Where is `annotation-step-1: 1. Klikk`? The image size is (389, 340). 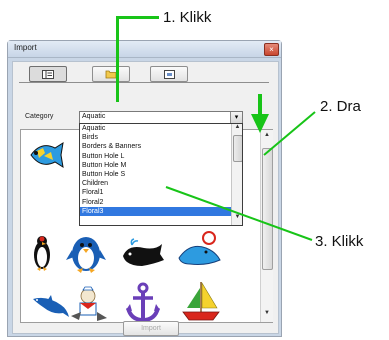
annotation-step-1: 1. Klikk is located at coordinates (187, 17).